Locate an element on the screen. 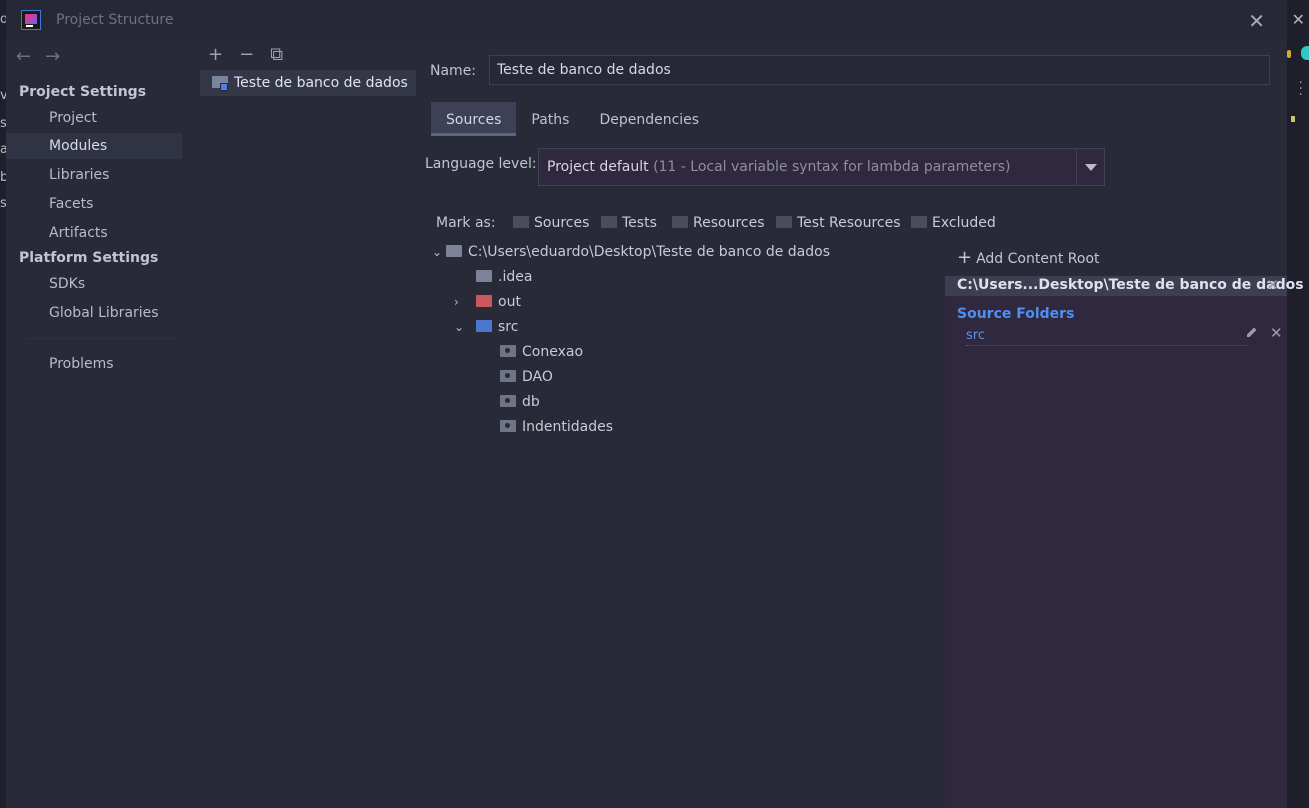 This screenshot has width=1309, height=808. title-bar: Project Structure ✕ is located at coordinates (646, 20).